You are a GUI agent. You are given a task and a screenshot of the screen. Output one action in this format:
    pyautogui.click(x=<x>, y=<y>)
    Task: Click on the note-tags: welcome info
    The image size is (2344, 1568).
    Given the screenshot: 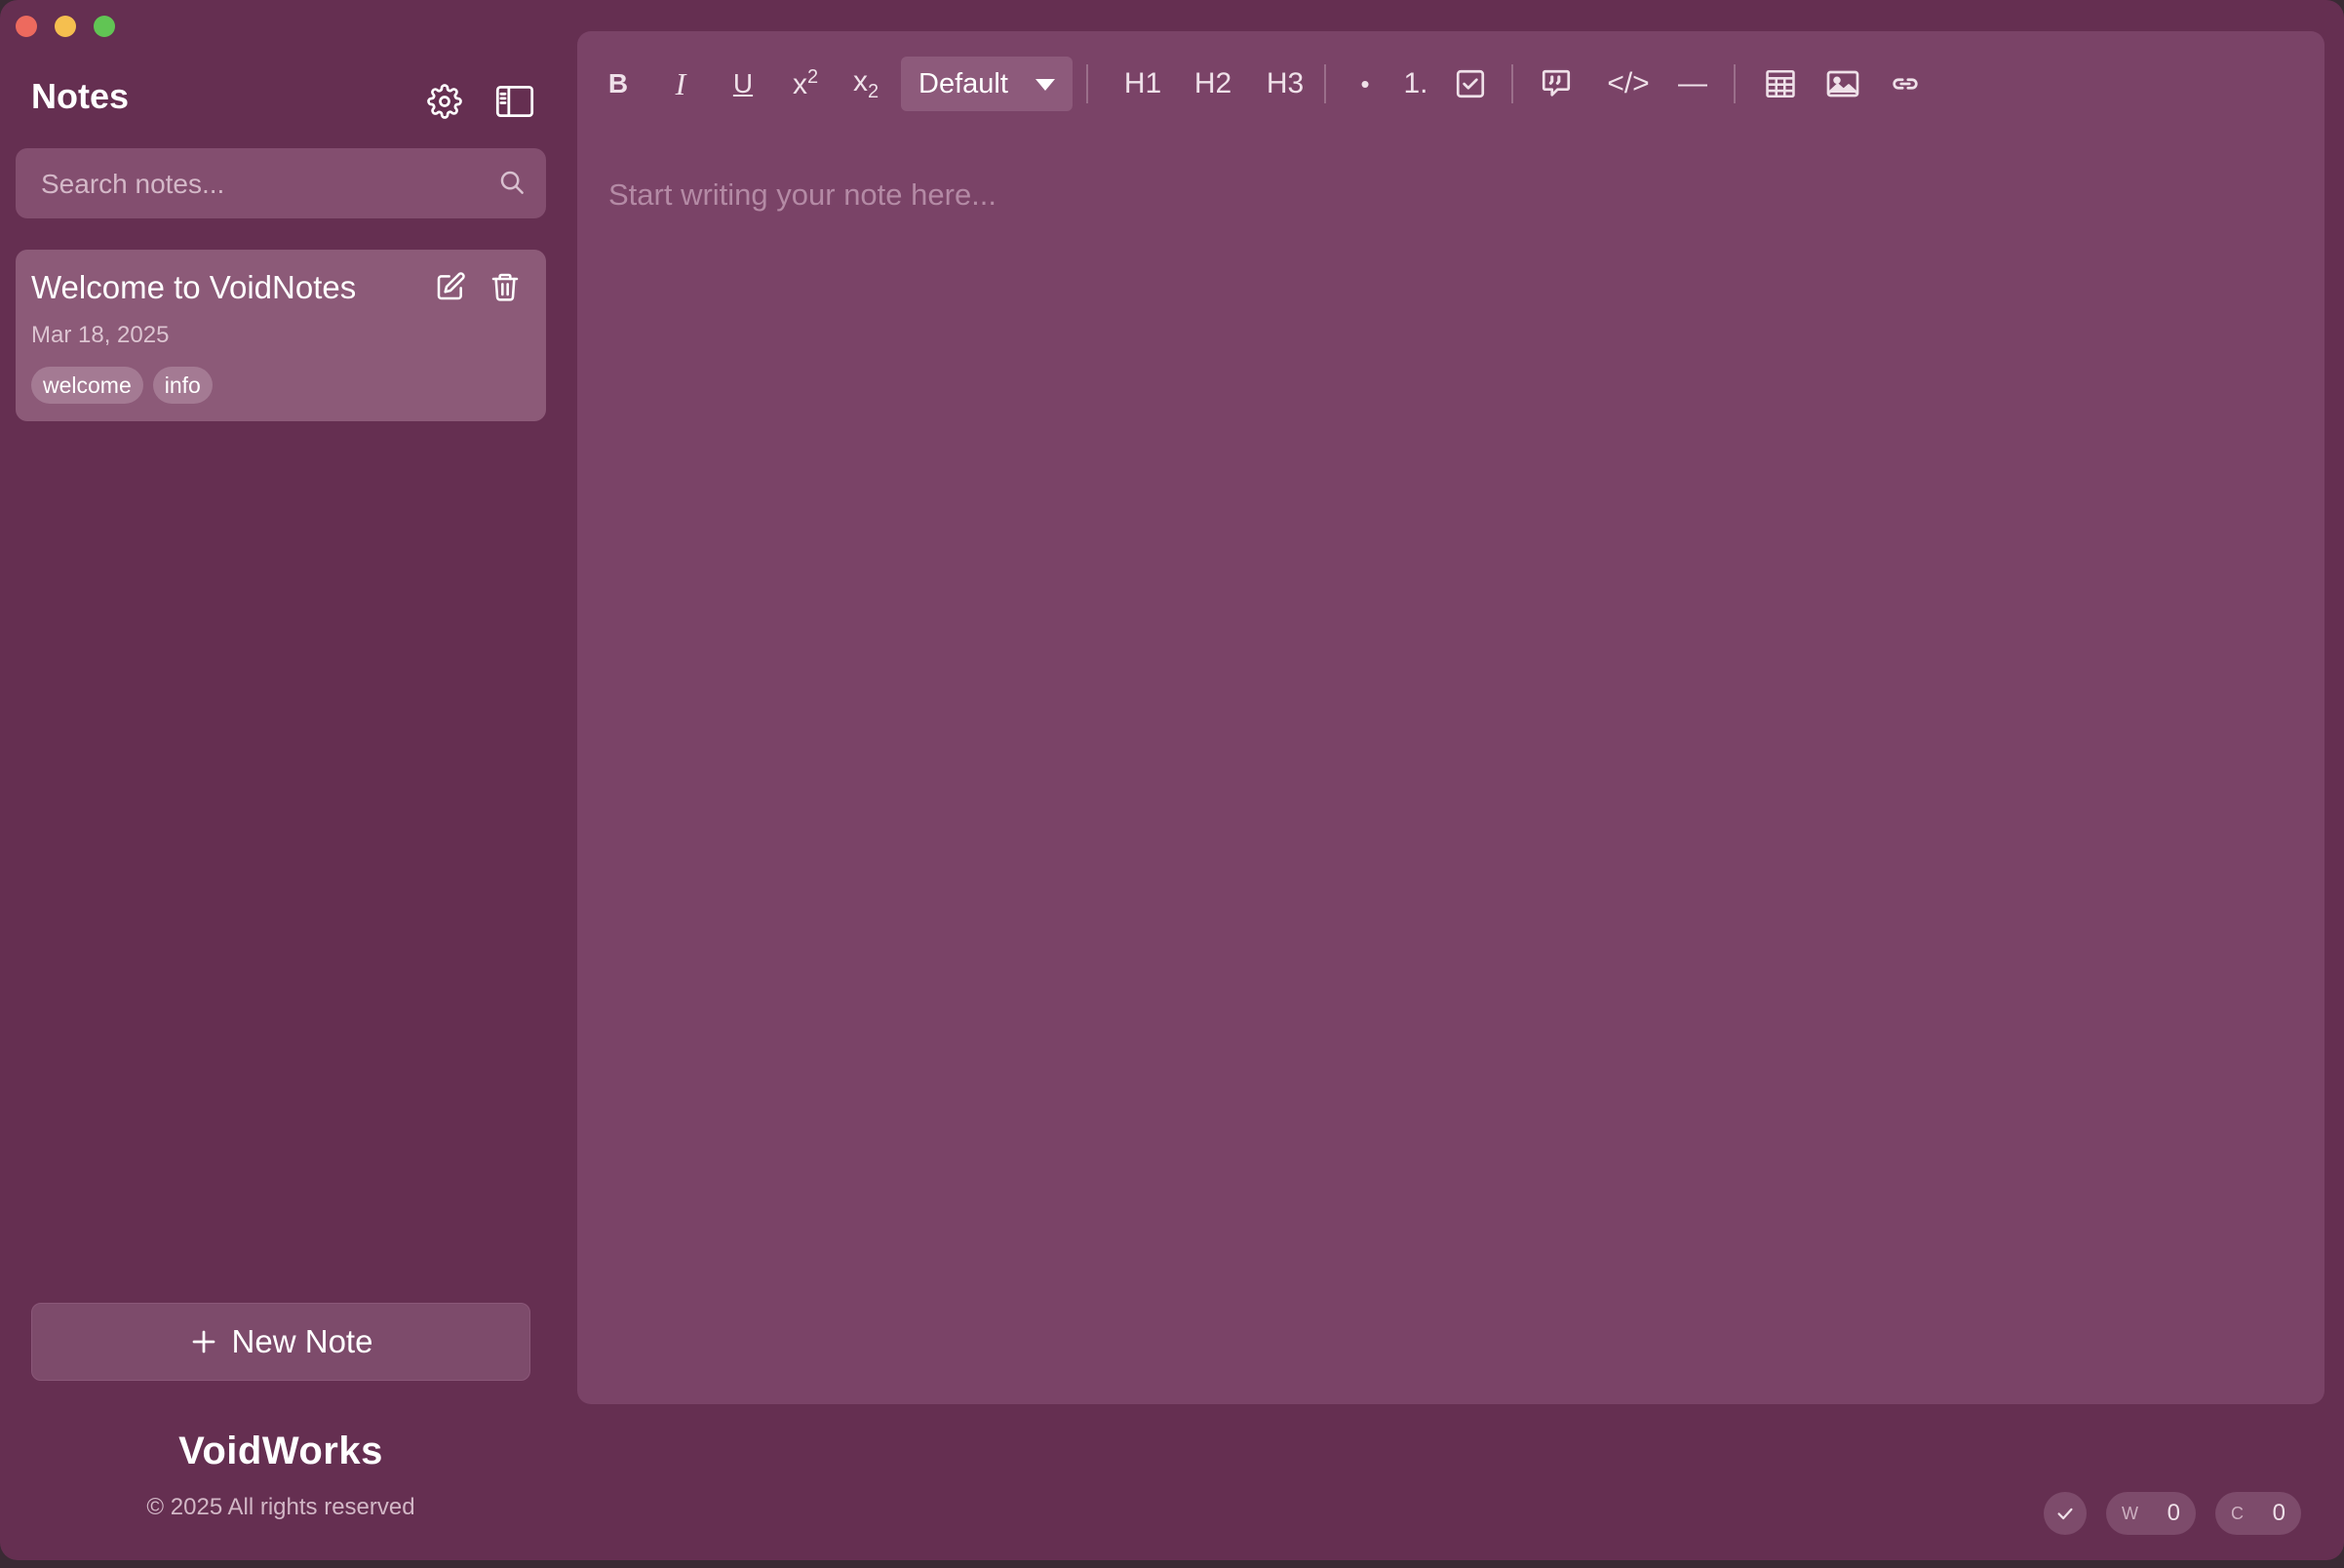 What is the action you would take?
    pyautogui.click(x=122, y=385)
    